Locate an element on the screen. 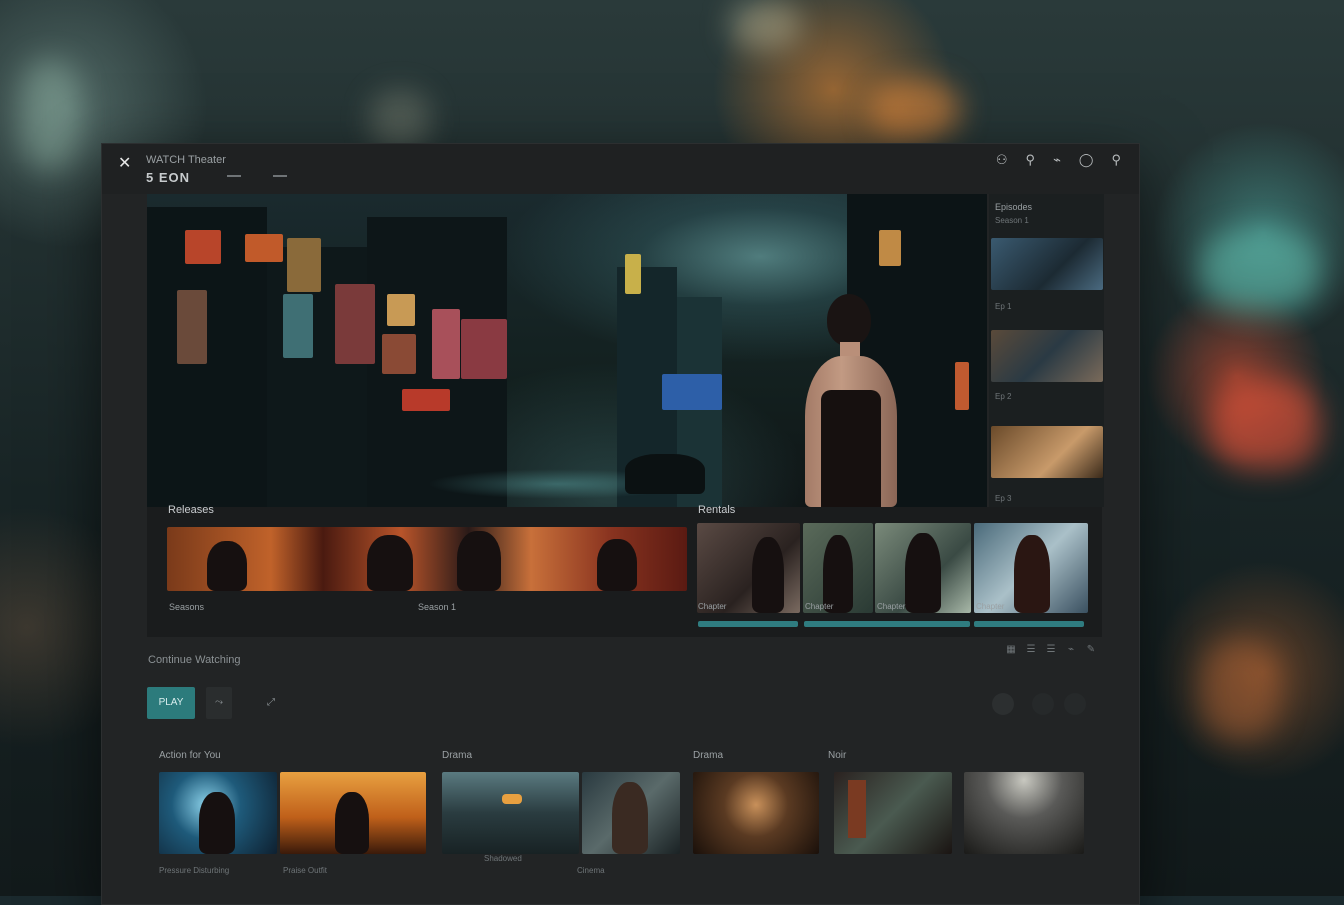 The height and width of the screenshot is (905, 1344). title-bar: ✕ WATCH Theater 5 EON ⚇ ⚲ ⌁ ◯ ⚲ is located at coordinates (620, 169).